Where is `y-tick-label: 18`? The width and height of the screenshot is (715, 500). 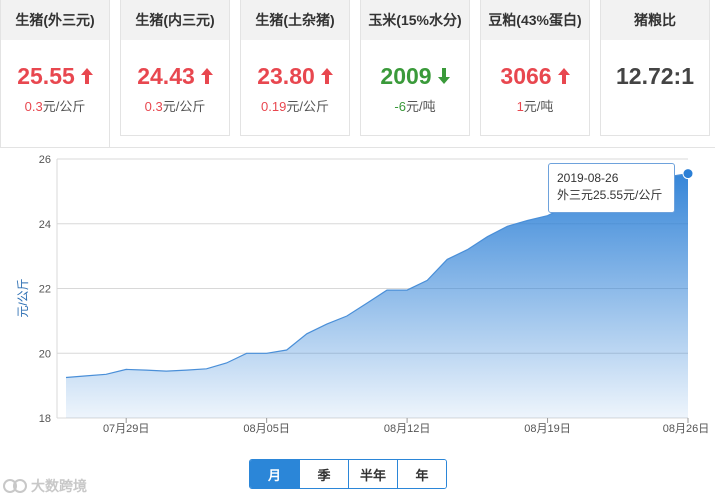
y-tick-label: 18 is located at coordinates (45, 419).